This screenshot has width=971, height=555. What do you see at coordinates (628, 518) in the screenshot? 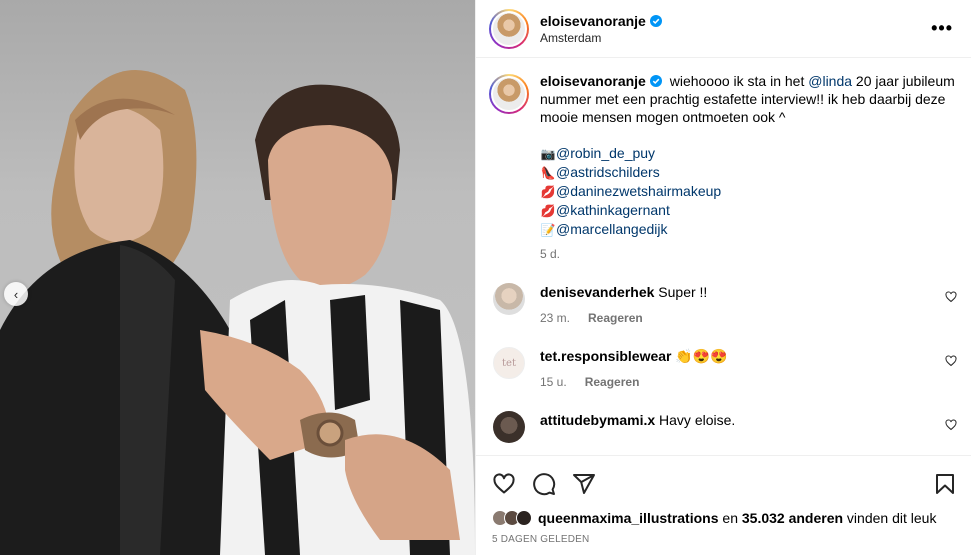
I see `liker-username: queenmaxima_illustrations` at bounding box center [628, 518].